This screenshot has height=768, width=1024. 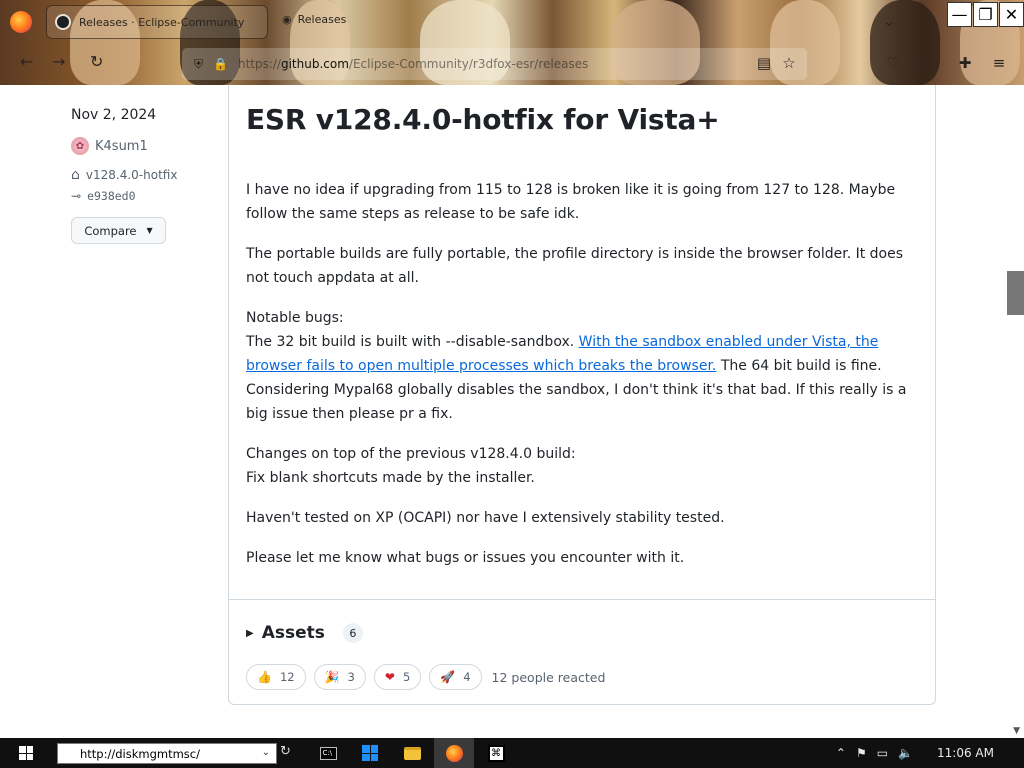 What do you see at coordinates (264, 677) in the screenshot?
I see `thumbs-up-icon: 👍` at bounding box center [264, 677].